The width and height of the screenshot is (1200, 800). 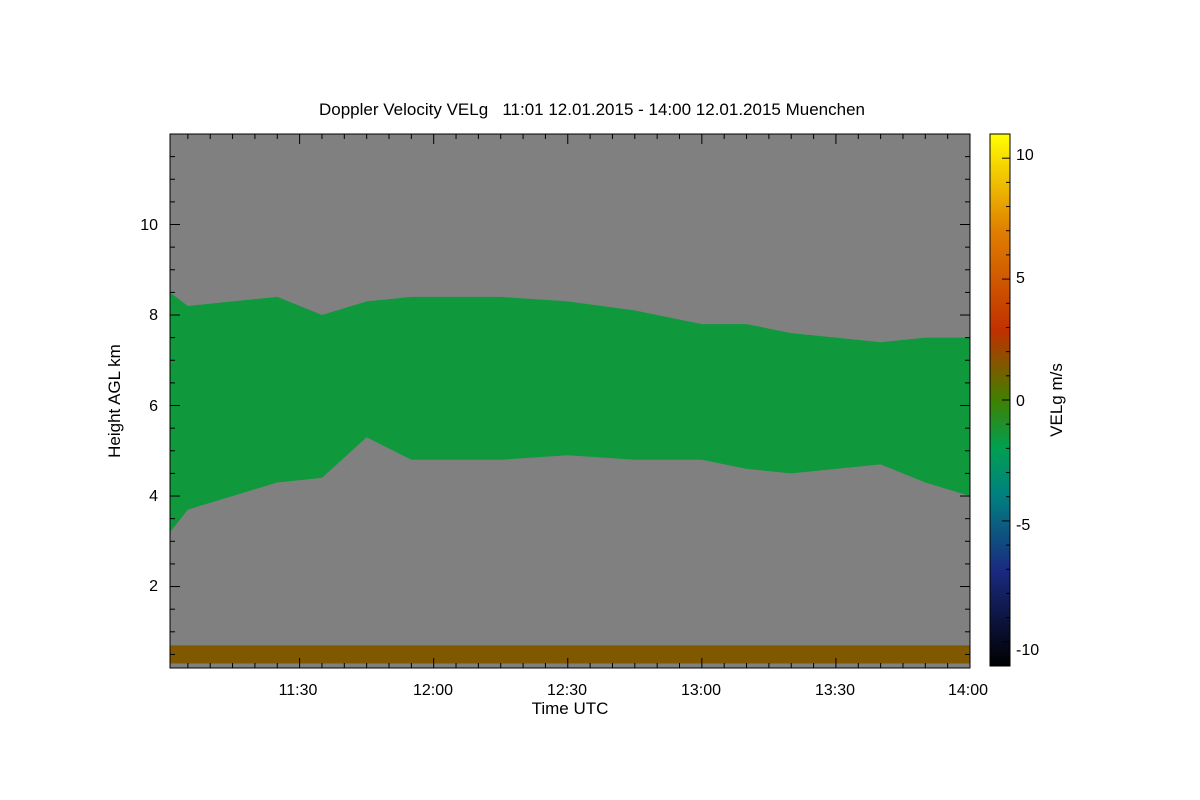 I want to click on y-tick-label: 2, so click(x=153, y=586).